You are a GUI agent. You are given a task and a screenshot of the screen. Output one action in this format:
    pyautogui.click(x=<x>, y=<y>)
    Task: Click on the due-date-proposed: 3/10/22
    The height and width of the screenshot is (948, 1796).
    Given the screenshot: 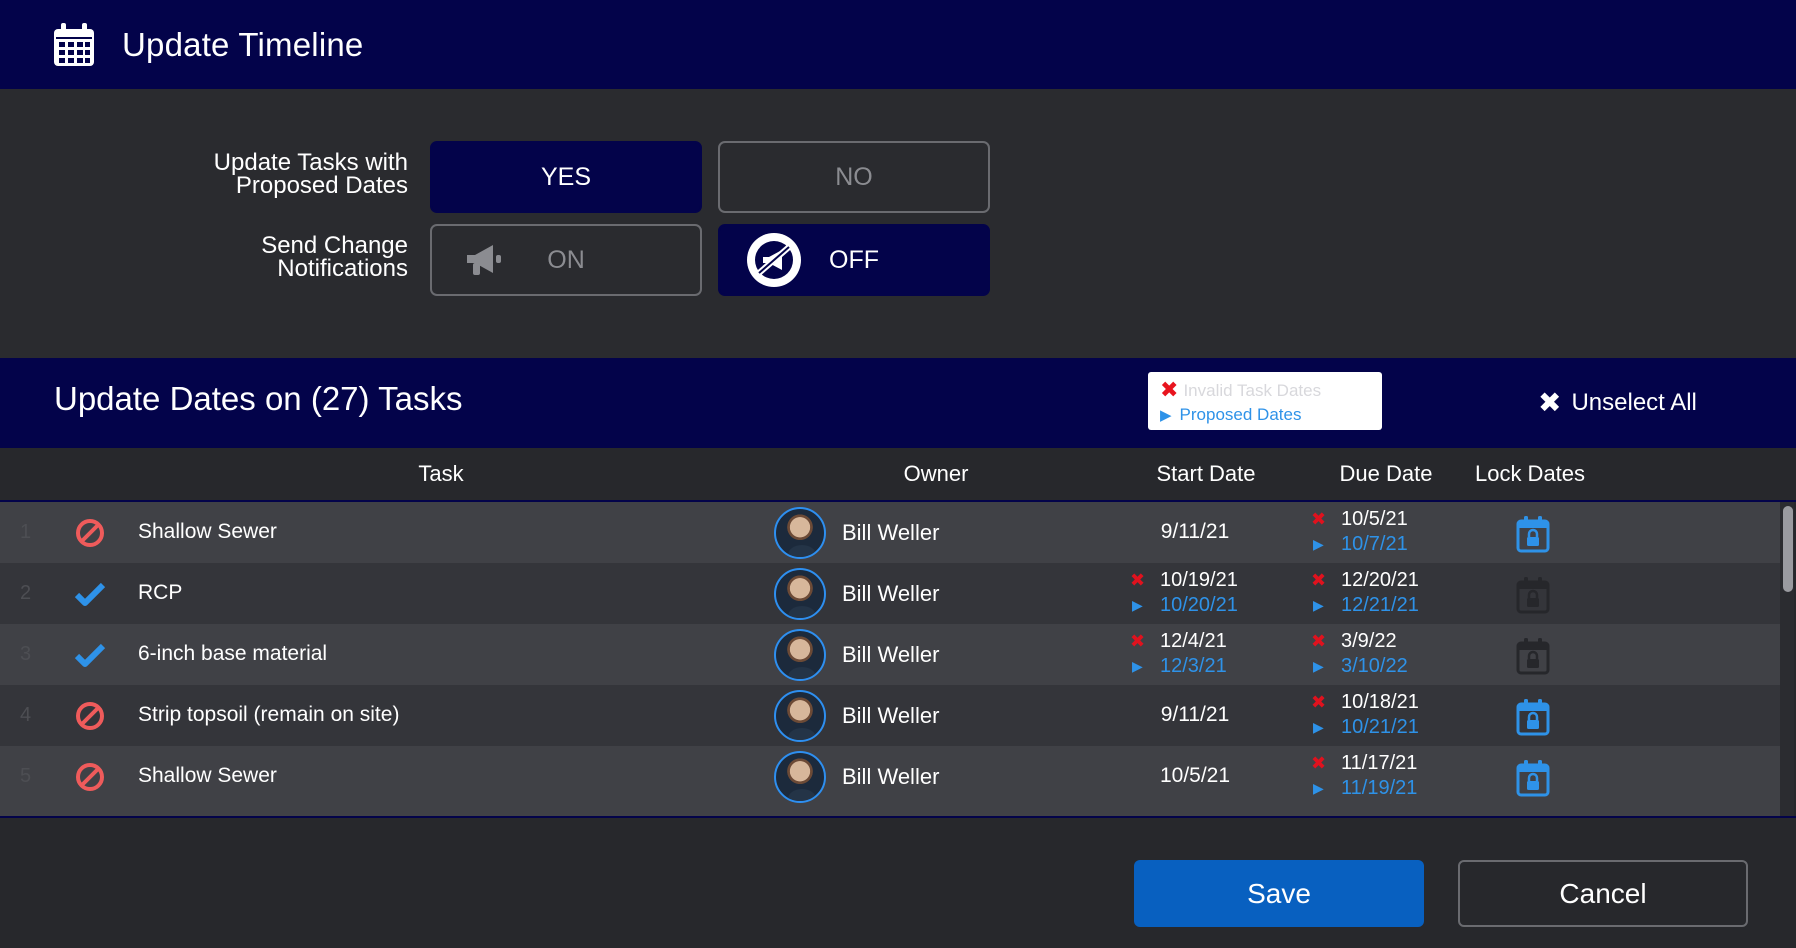 What is the action you would take?
    pyautogui.click(x=1374, y=666)
    